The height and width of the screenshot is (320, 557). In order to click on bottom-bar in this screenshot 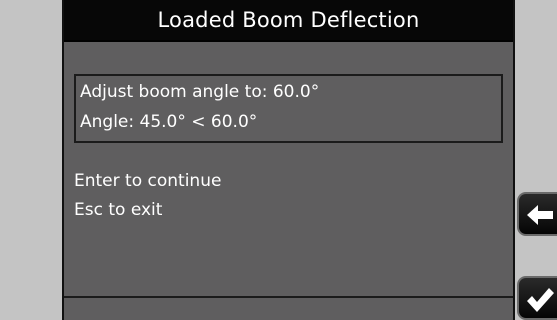, I will do `click(288, 308)`.